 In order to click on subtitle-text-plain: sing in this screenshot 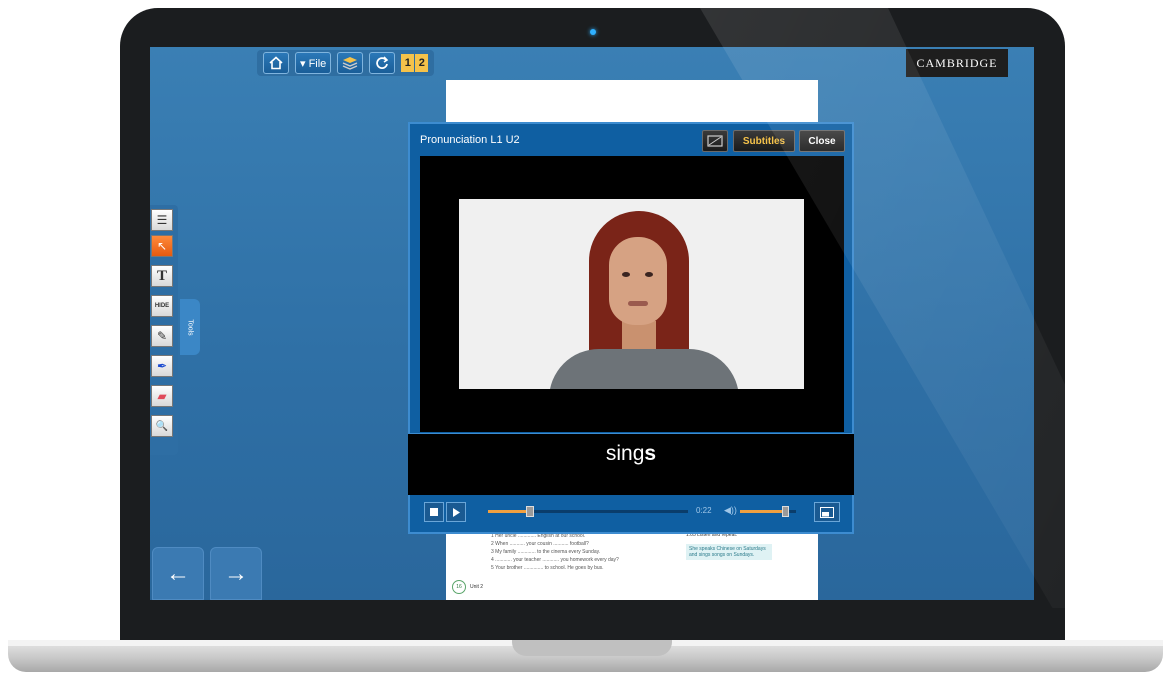, I will do `click(625, 453)`.